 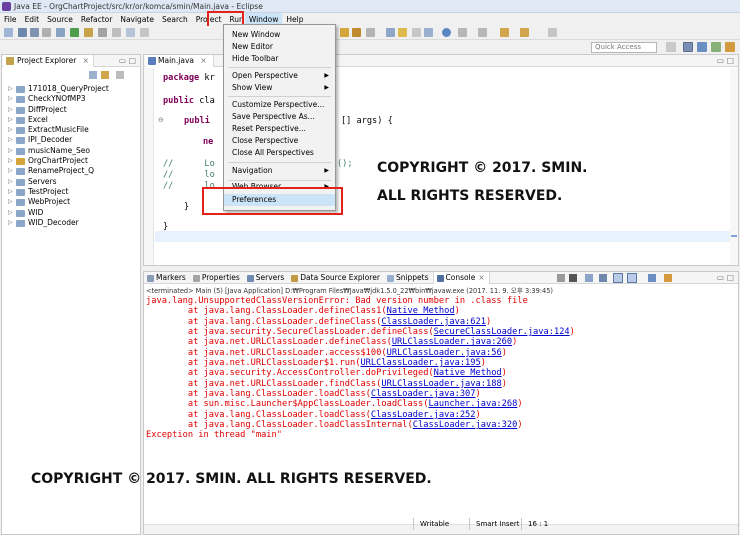 I want to click on menu-edit: Edit, so click(x=32, y=19).